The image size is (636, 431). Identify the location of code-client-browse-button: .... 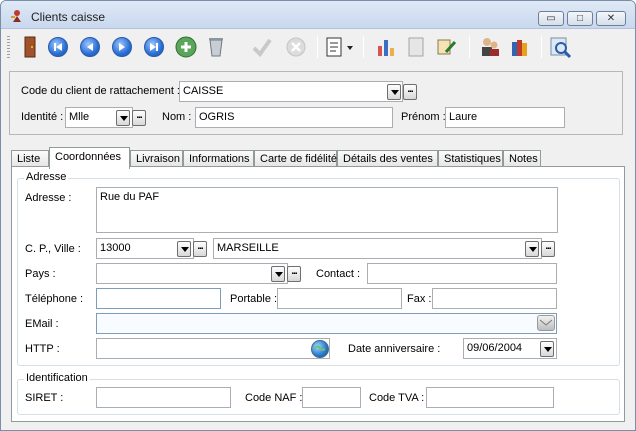
(410, 92).